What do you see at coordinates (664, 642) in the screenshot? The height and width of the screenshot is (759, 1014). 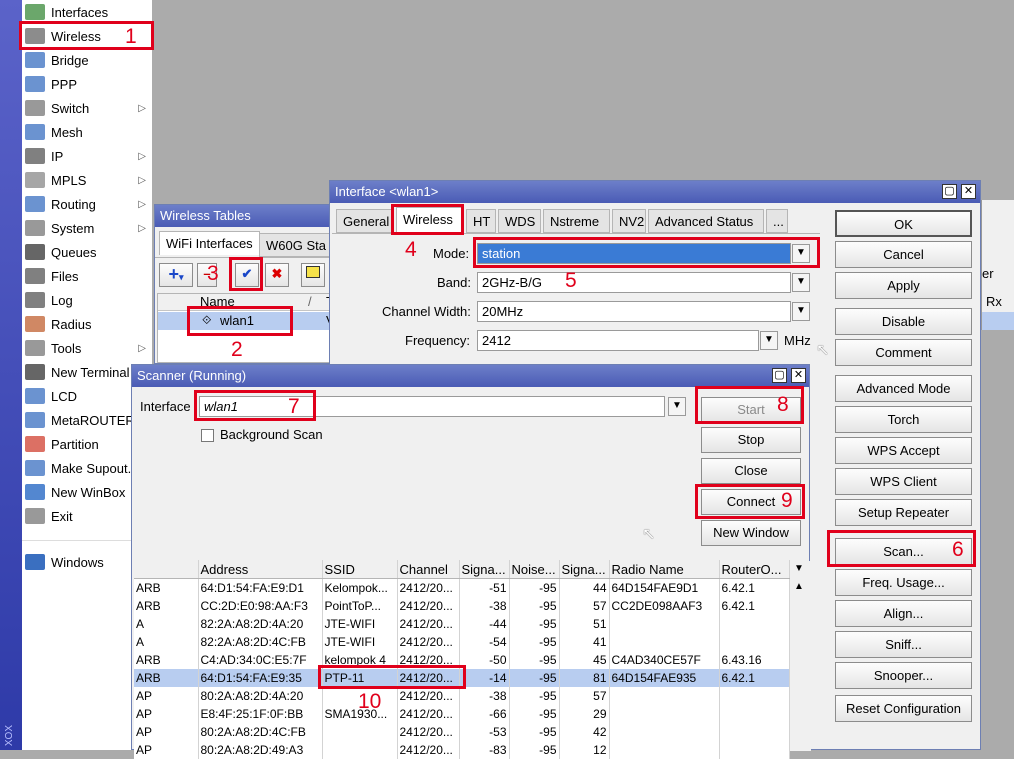 I see `table-cell` at bounding box center [664, 642].